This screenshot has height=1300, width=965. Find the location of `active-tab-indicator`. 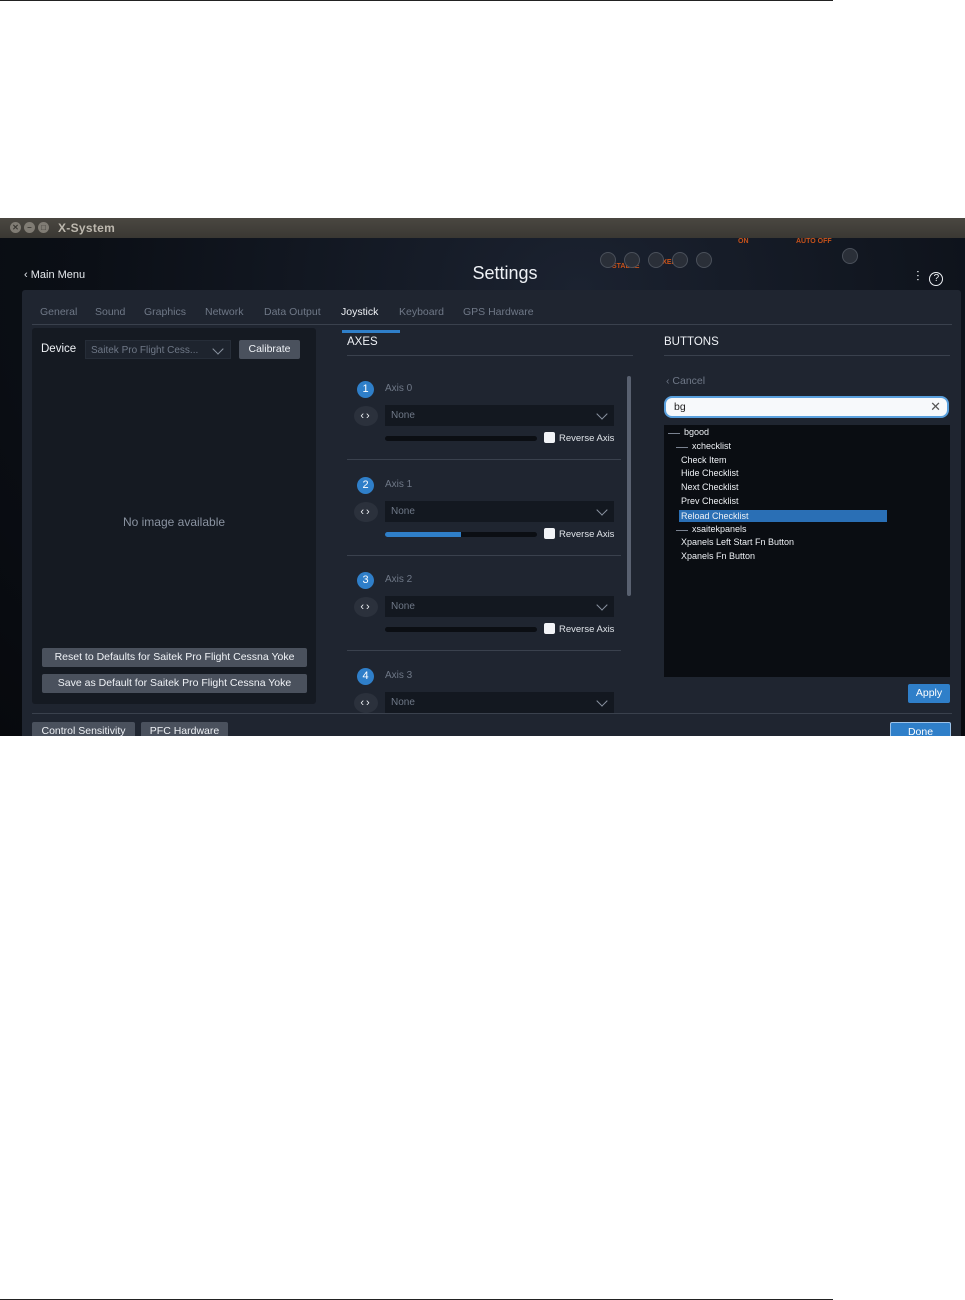

active-tab-indicator is located at coordinates (371, 331).